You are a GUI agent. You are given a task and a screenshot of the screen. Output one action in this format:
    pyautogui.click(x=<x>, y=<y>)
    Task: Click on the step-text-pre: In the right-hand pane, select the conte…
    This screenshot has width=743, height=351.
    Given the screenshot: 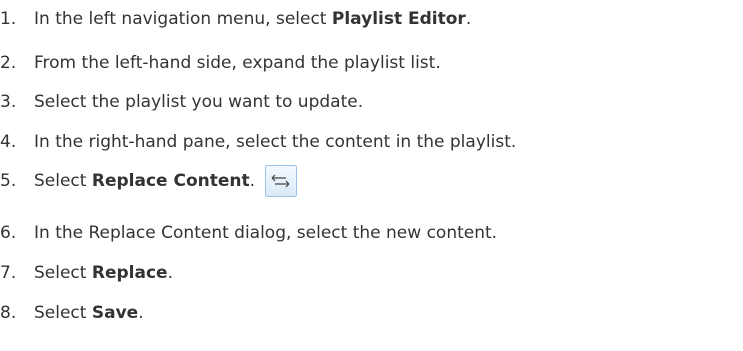 What is the action you would take?
    pyautogui.click(x=275, y=142)
    